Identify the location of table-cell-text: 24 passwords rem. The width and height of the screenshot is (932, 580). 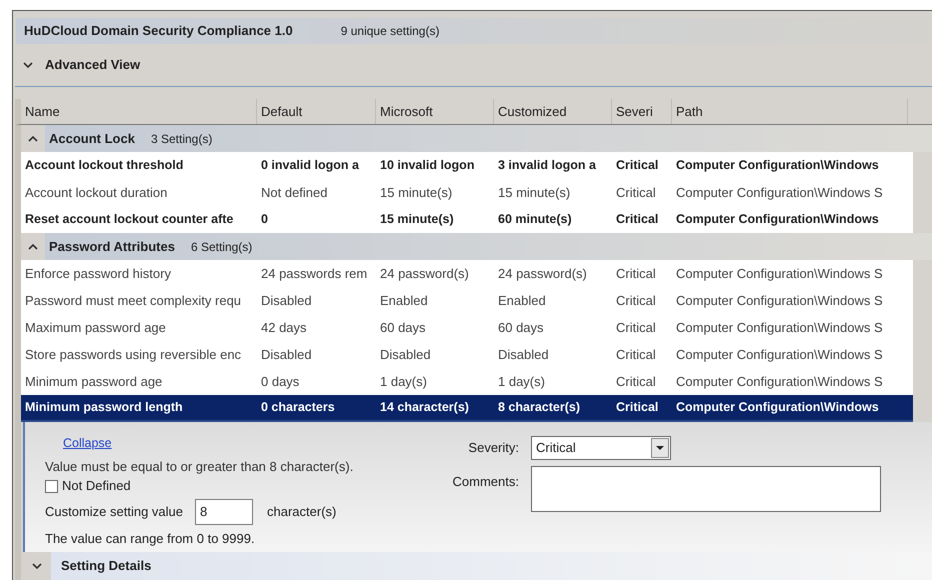
(314, 273).